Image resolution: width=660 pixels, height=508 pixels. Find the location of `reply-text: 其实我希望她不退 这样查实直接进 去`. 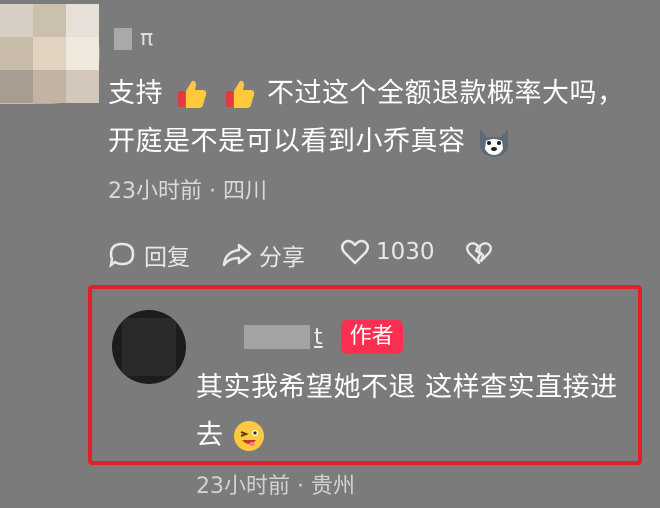

reply-text: 其实我希望她不退 这样查实直接进 去 is located at coordinates (416, 412).